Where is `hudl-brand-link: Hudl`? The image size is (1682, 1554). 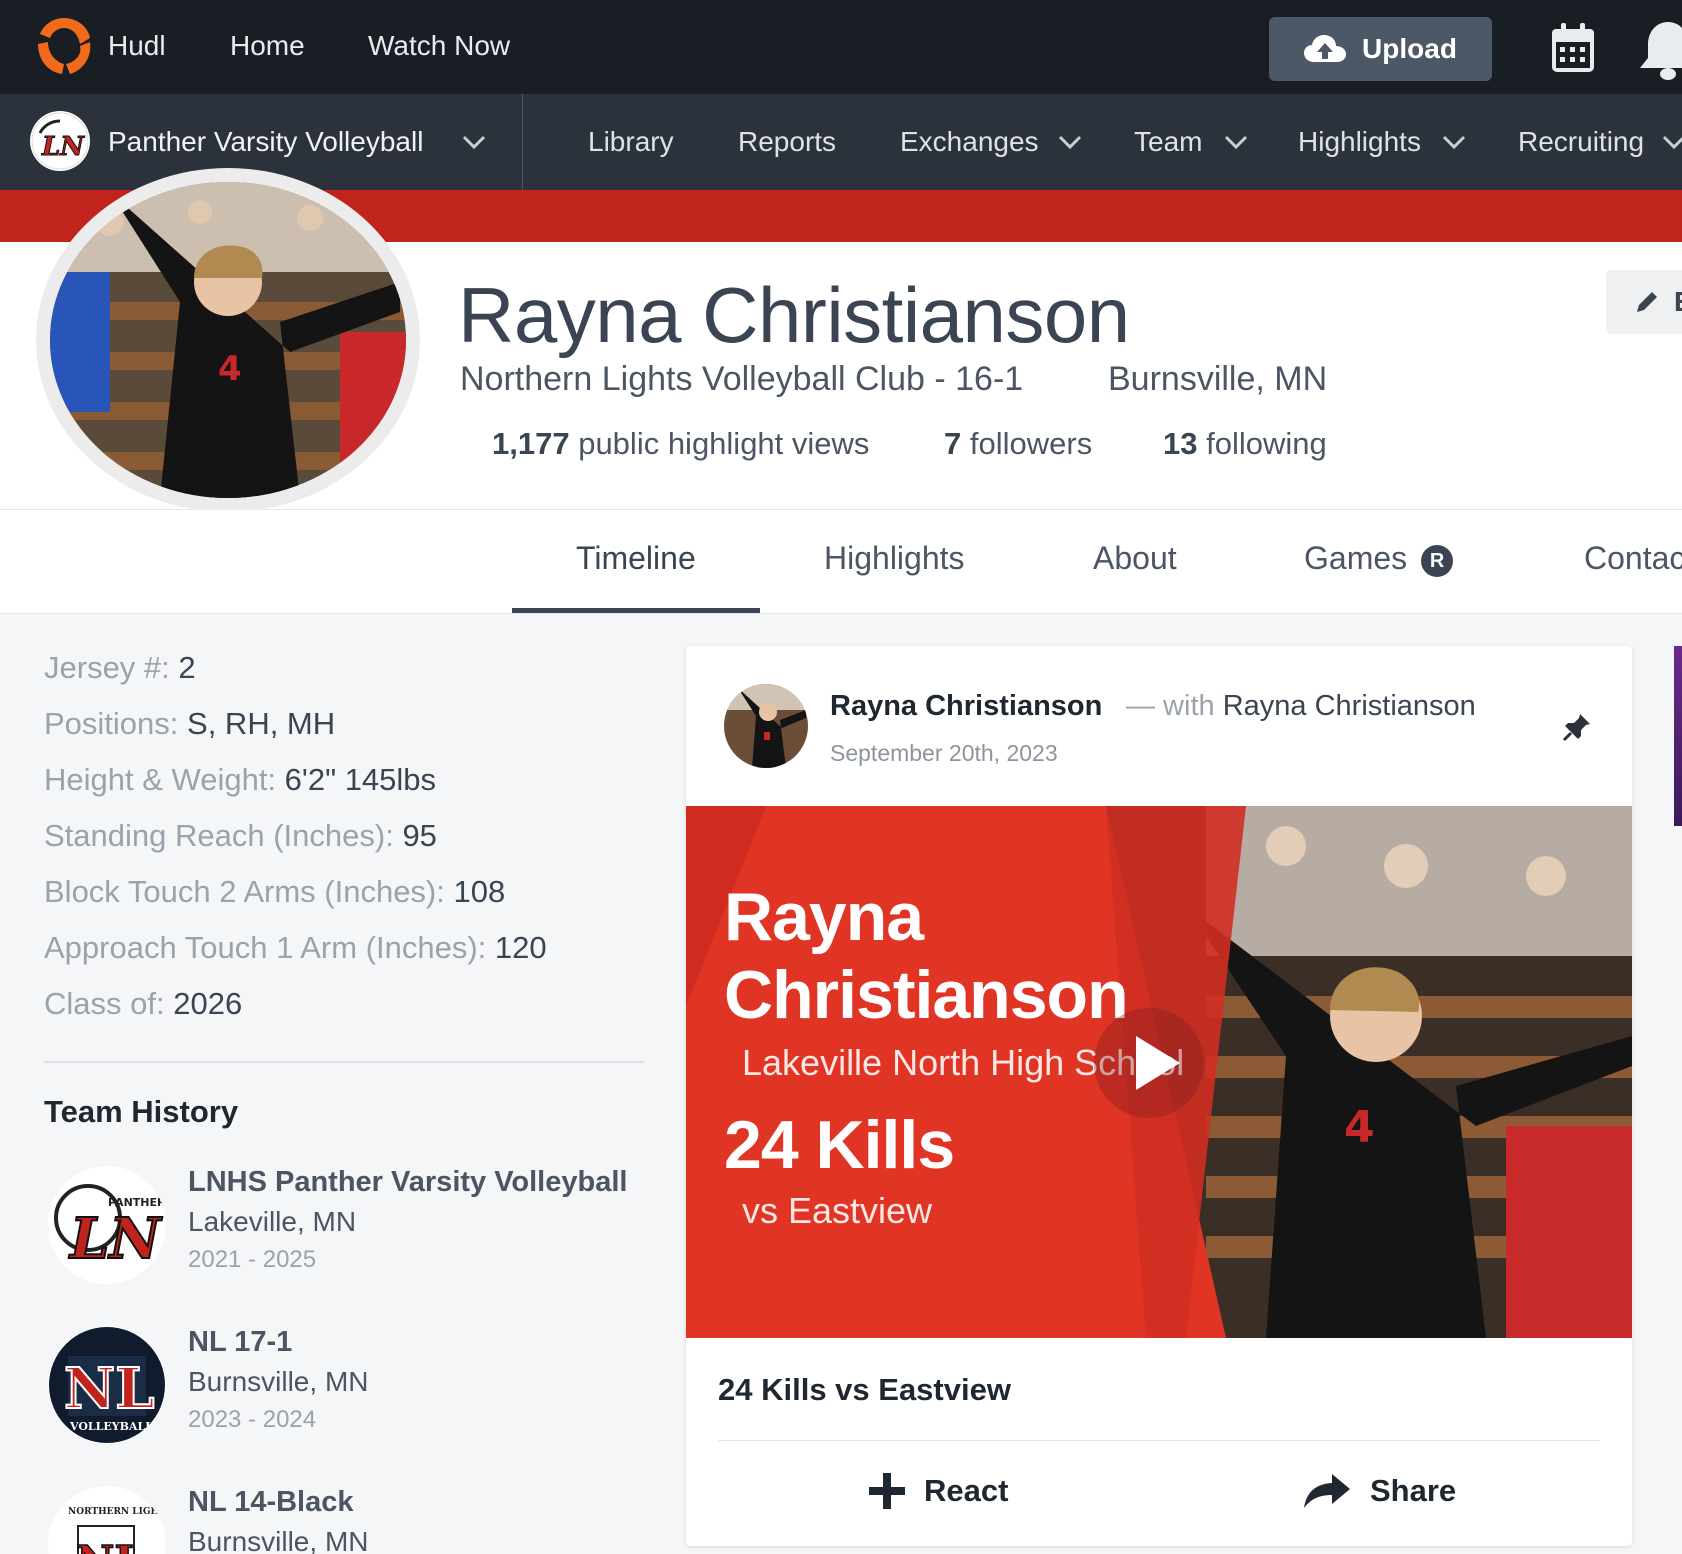
hudl-brand-link: Hudl is located at coordinates (137, 46).